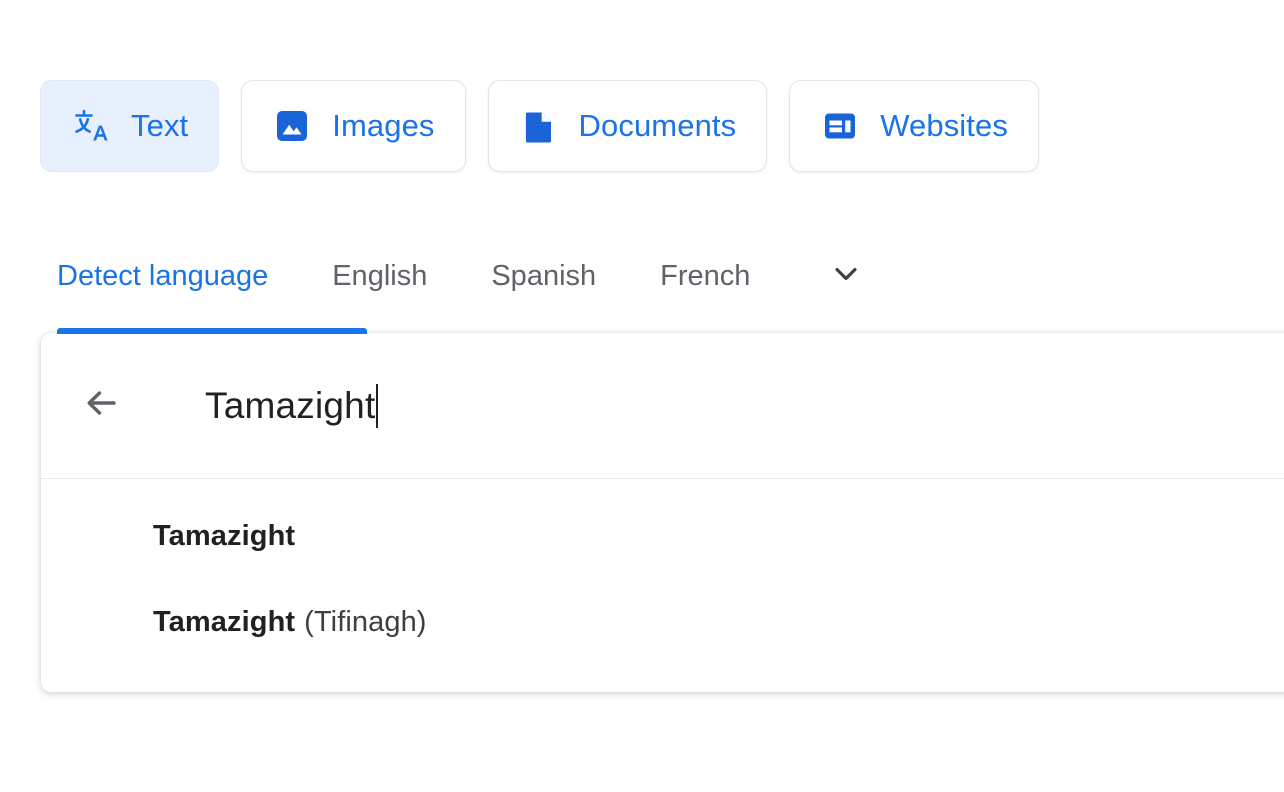  I want to click on mode-tab-websites: Websites, so click(914, 126).